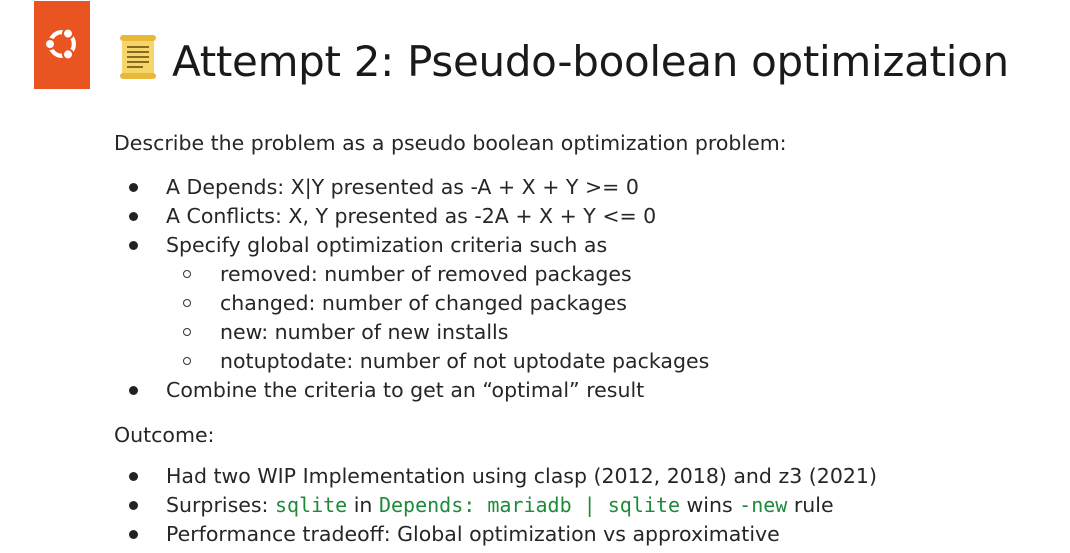 The width and height of the screenshot is (1070, 553). What do you see at coordinates (810, 505) in the screenshot?
I see `surprises-rule: rule` at bounding box center [810, 505].